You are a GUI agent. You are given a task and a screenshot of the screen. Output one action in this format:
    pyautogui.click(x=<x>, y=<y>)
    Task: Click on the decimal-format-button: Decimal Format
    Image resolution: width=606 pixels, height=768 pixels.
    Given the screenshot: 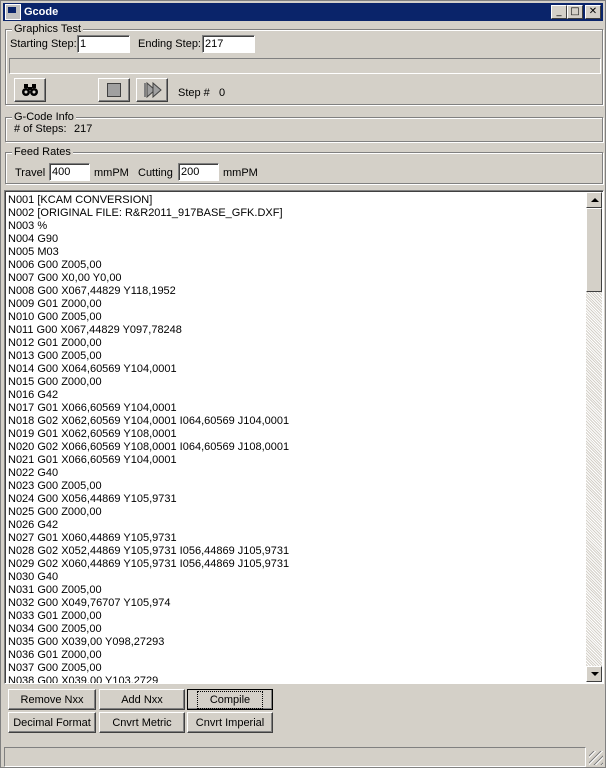 What is the action you would take?
    pyautogui.click(x=52, y=722)
    